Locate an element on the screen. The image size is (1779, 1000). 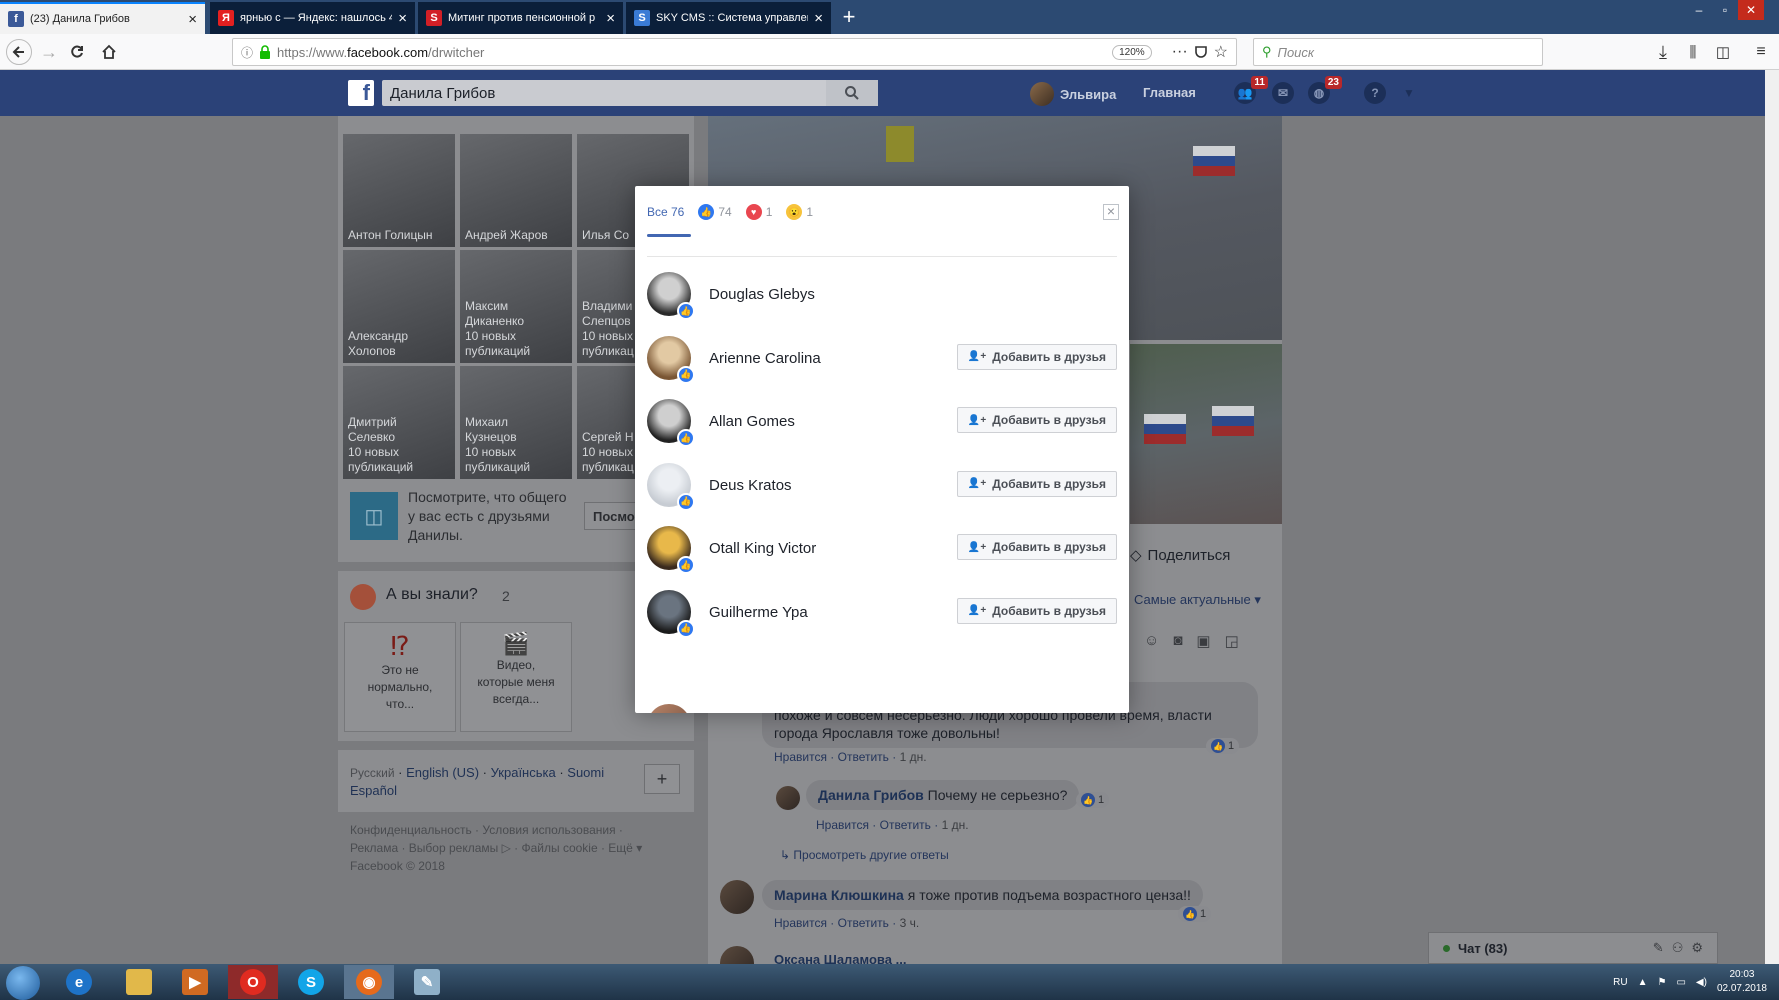
facebook-search-button is located at coordinates (852, 93).